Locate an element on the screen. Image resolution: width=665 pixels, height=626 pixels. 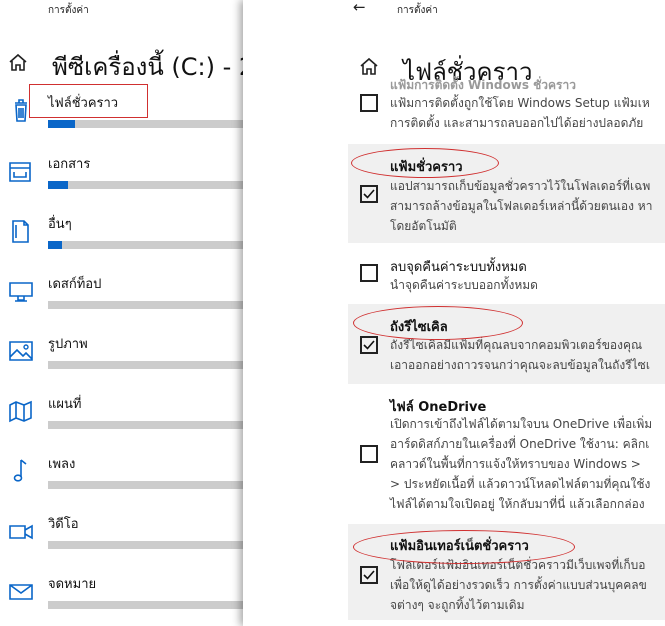
category-music: เพลง is located at coordinates (121, 483).